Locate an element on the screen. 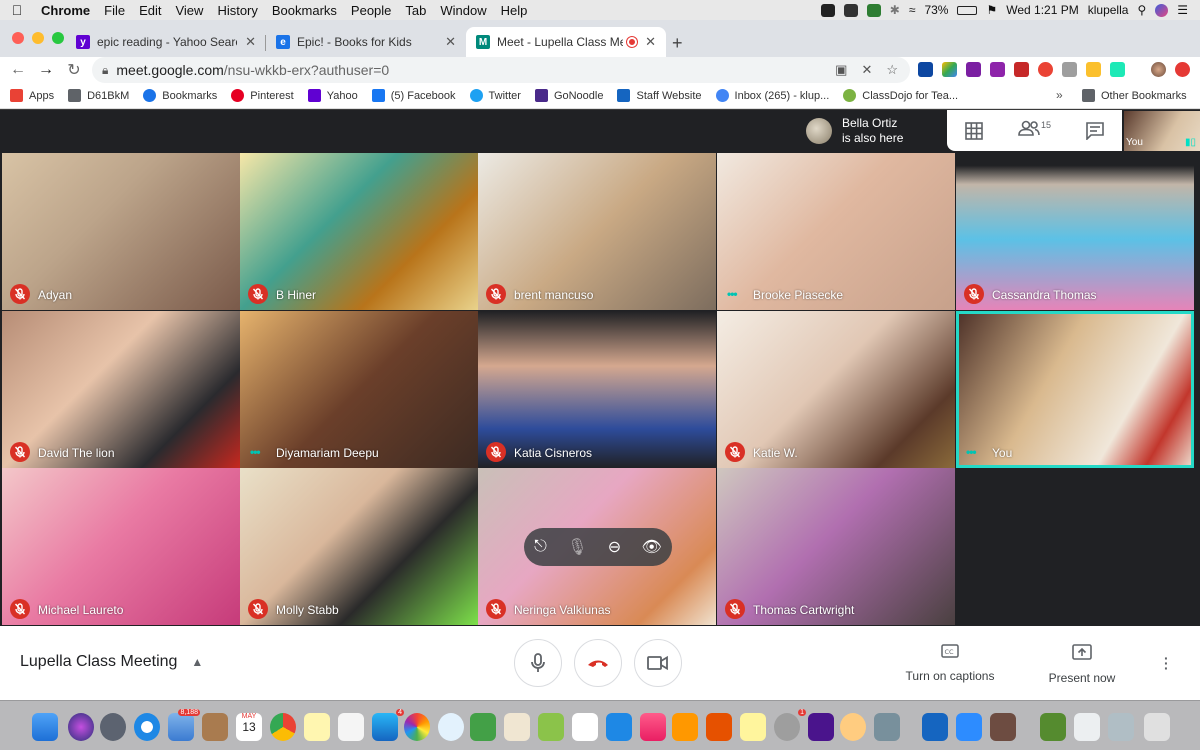  participant-tile: Thomas Cartwright is located at coordinates (836, 546).